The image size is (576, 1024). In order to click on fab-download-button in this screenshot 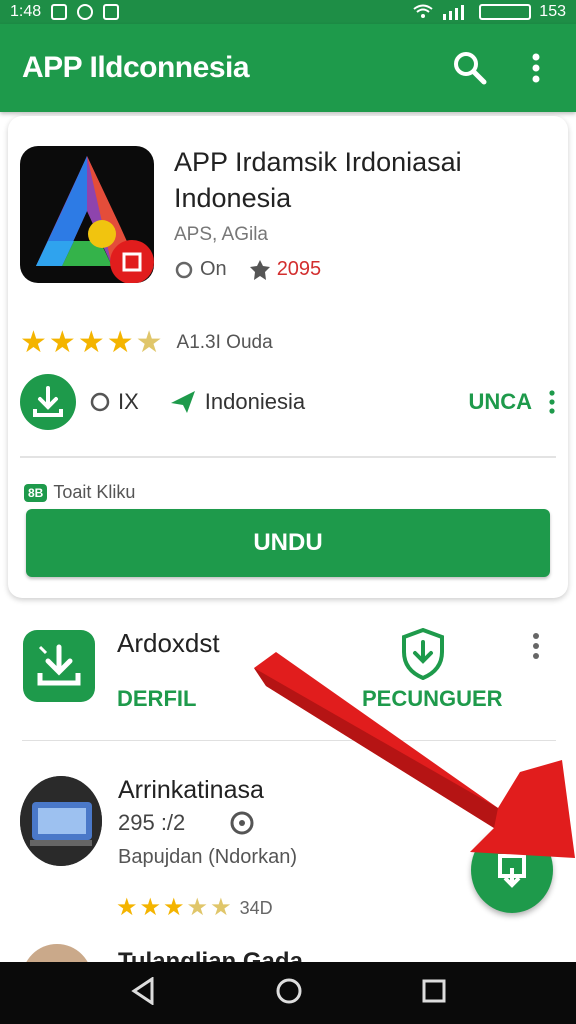, I will do `click(512, 870)`.